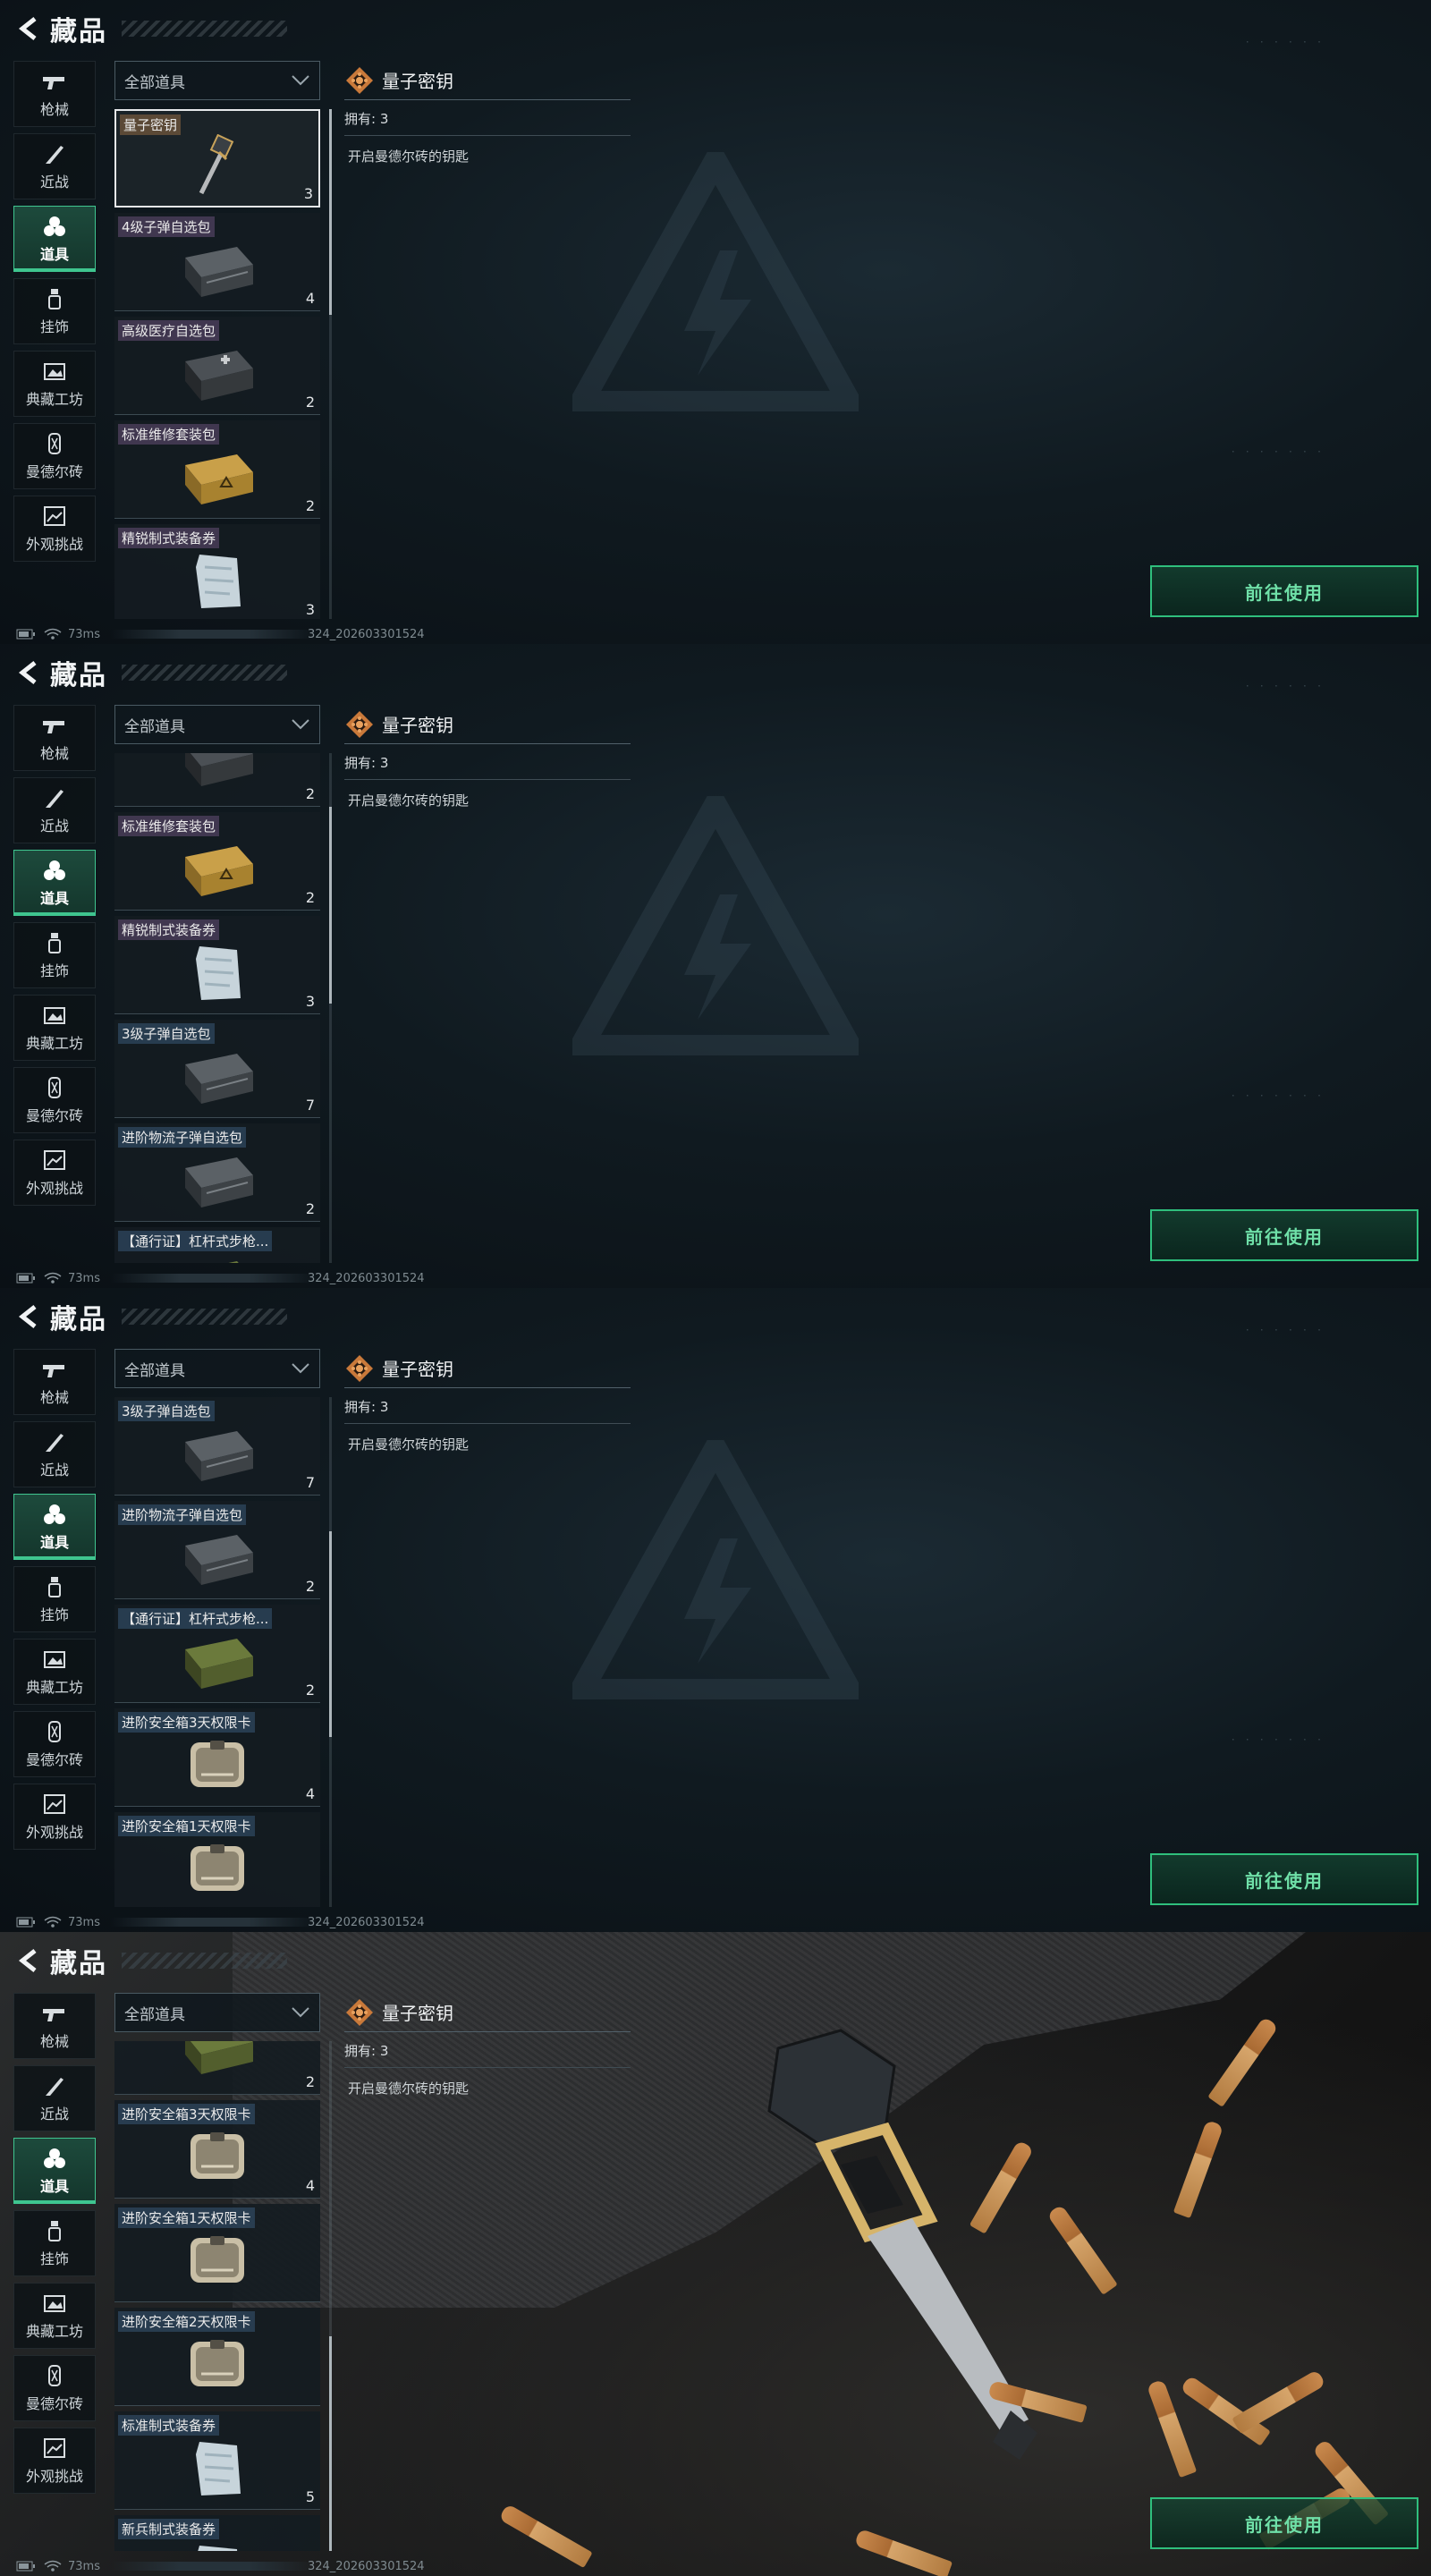 This screenshot has height=2576, width=1431. I want to click on category-sidebar: 枪械 近战道具挂饰典藏工坊曼德尔砖外观挑战, so click(55, 314).